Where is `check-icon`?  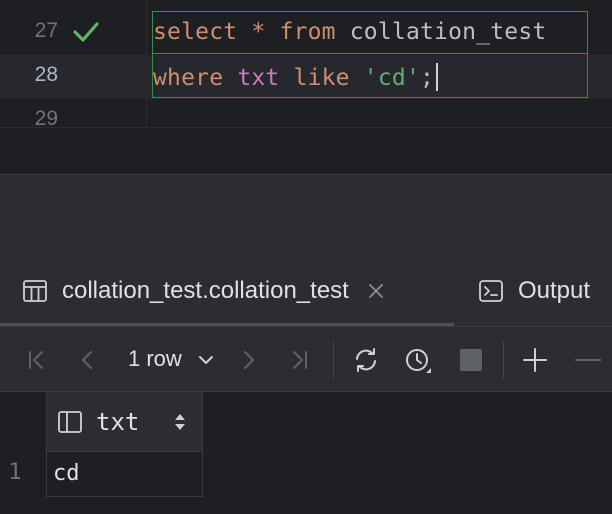
check-icon is located at coordinates (86, 32).